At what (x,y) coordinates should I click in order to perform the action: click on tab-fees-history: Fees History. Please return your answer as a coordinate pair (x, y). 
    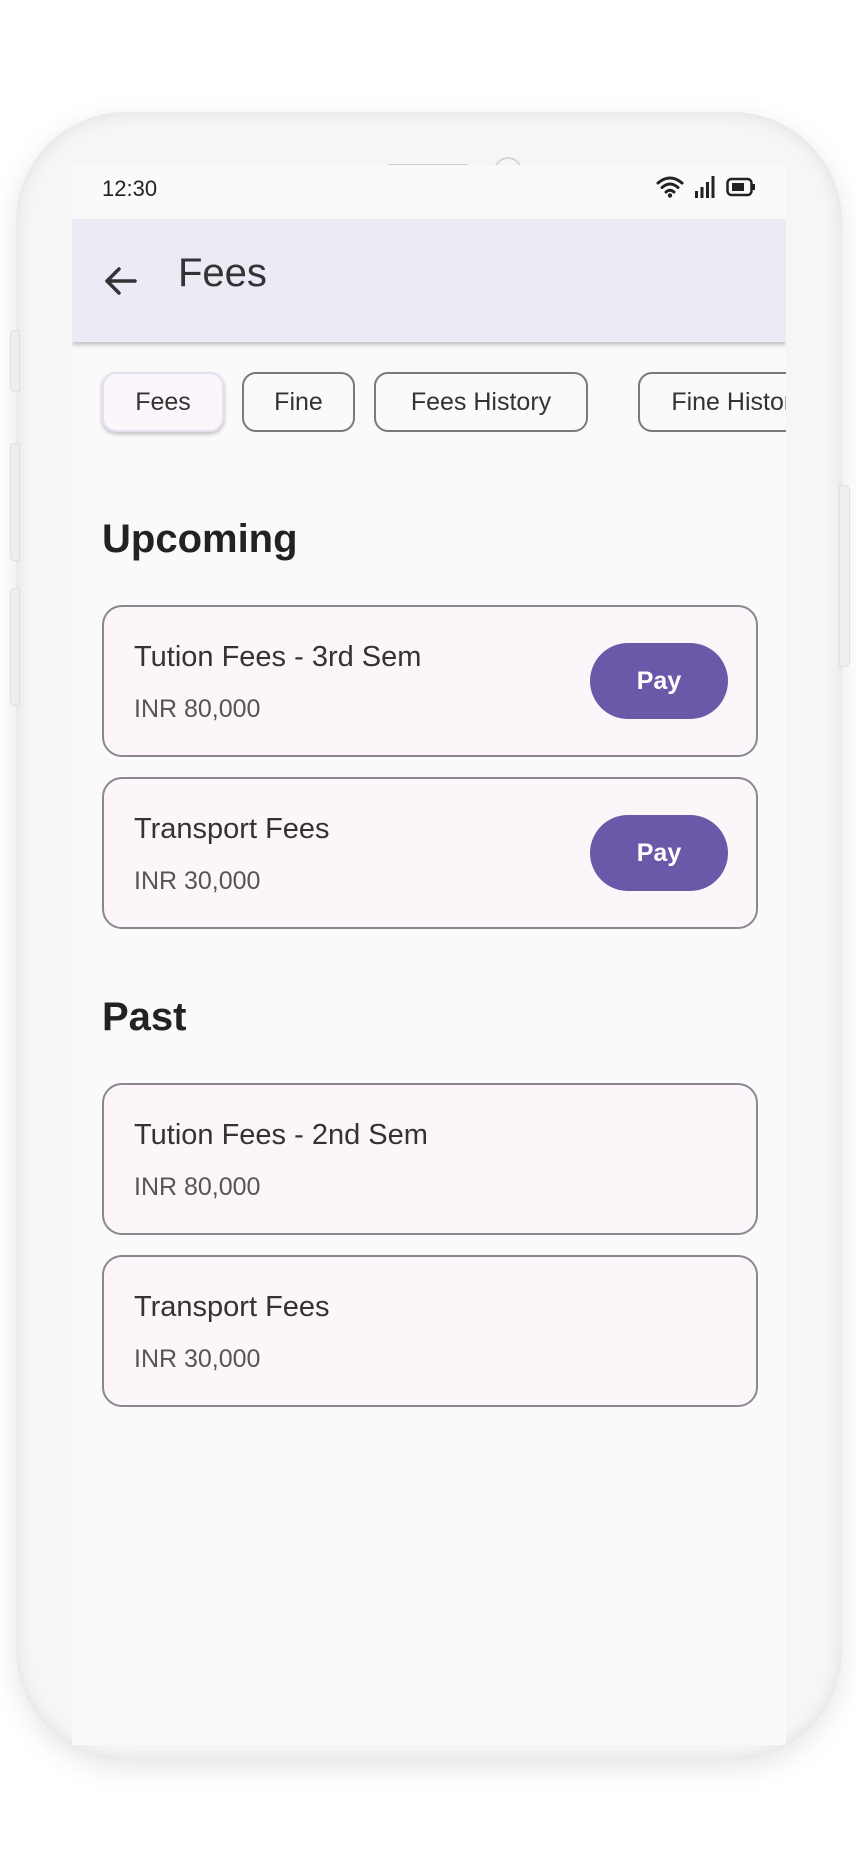
    Looking at the image, I should click on (481, 402).